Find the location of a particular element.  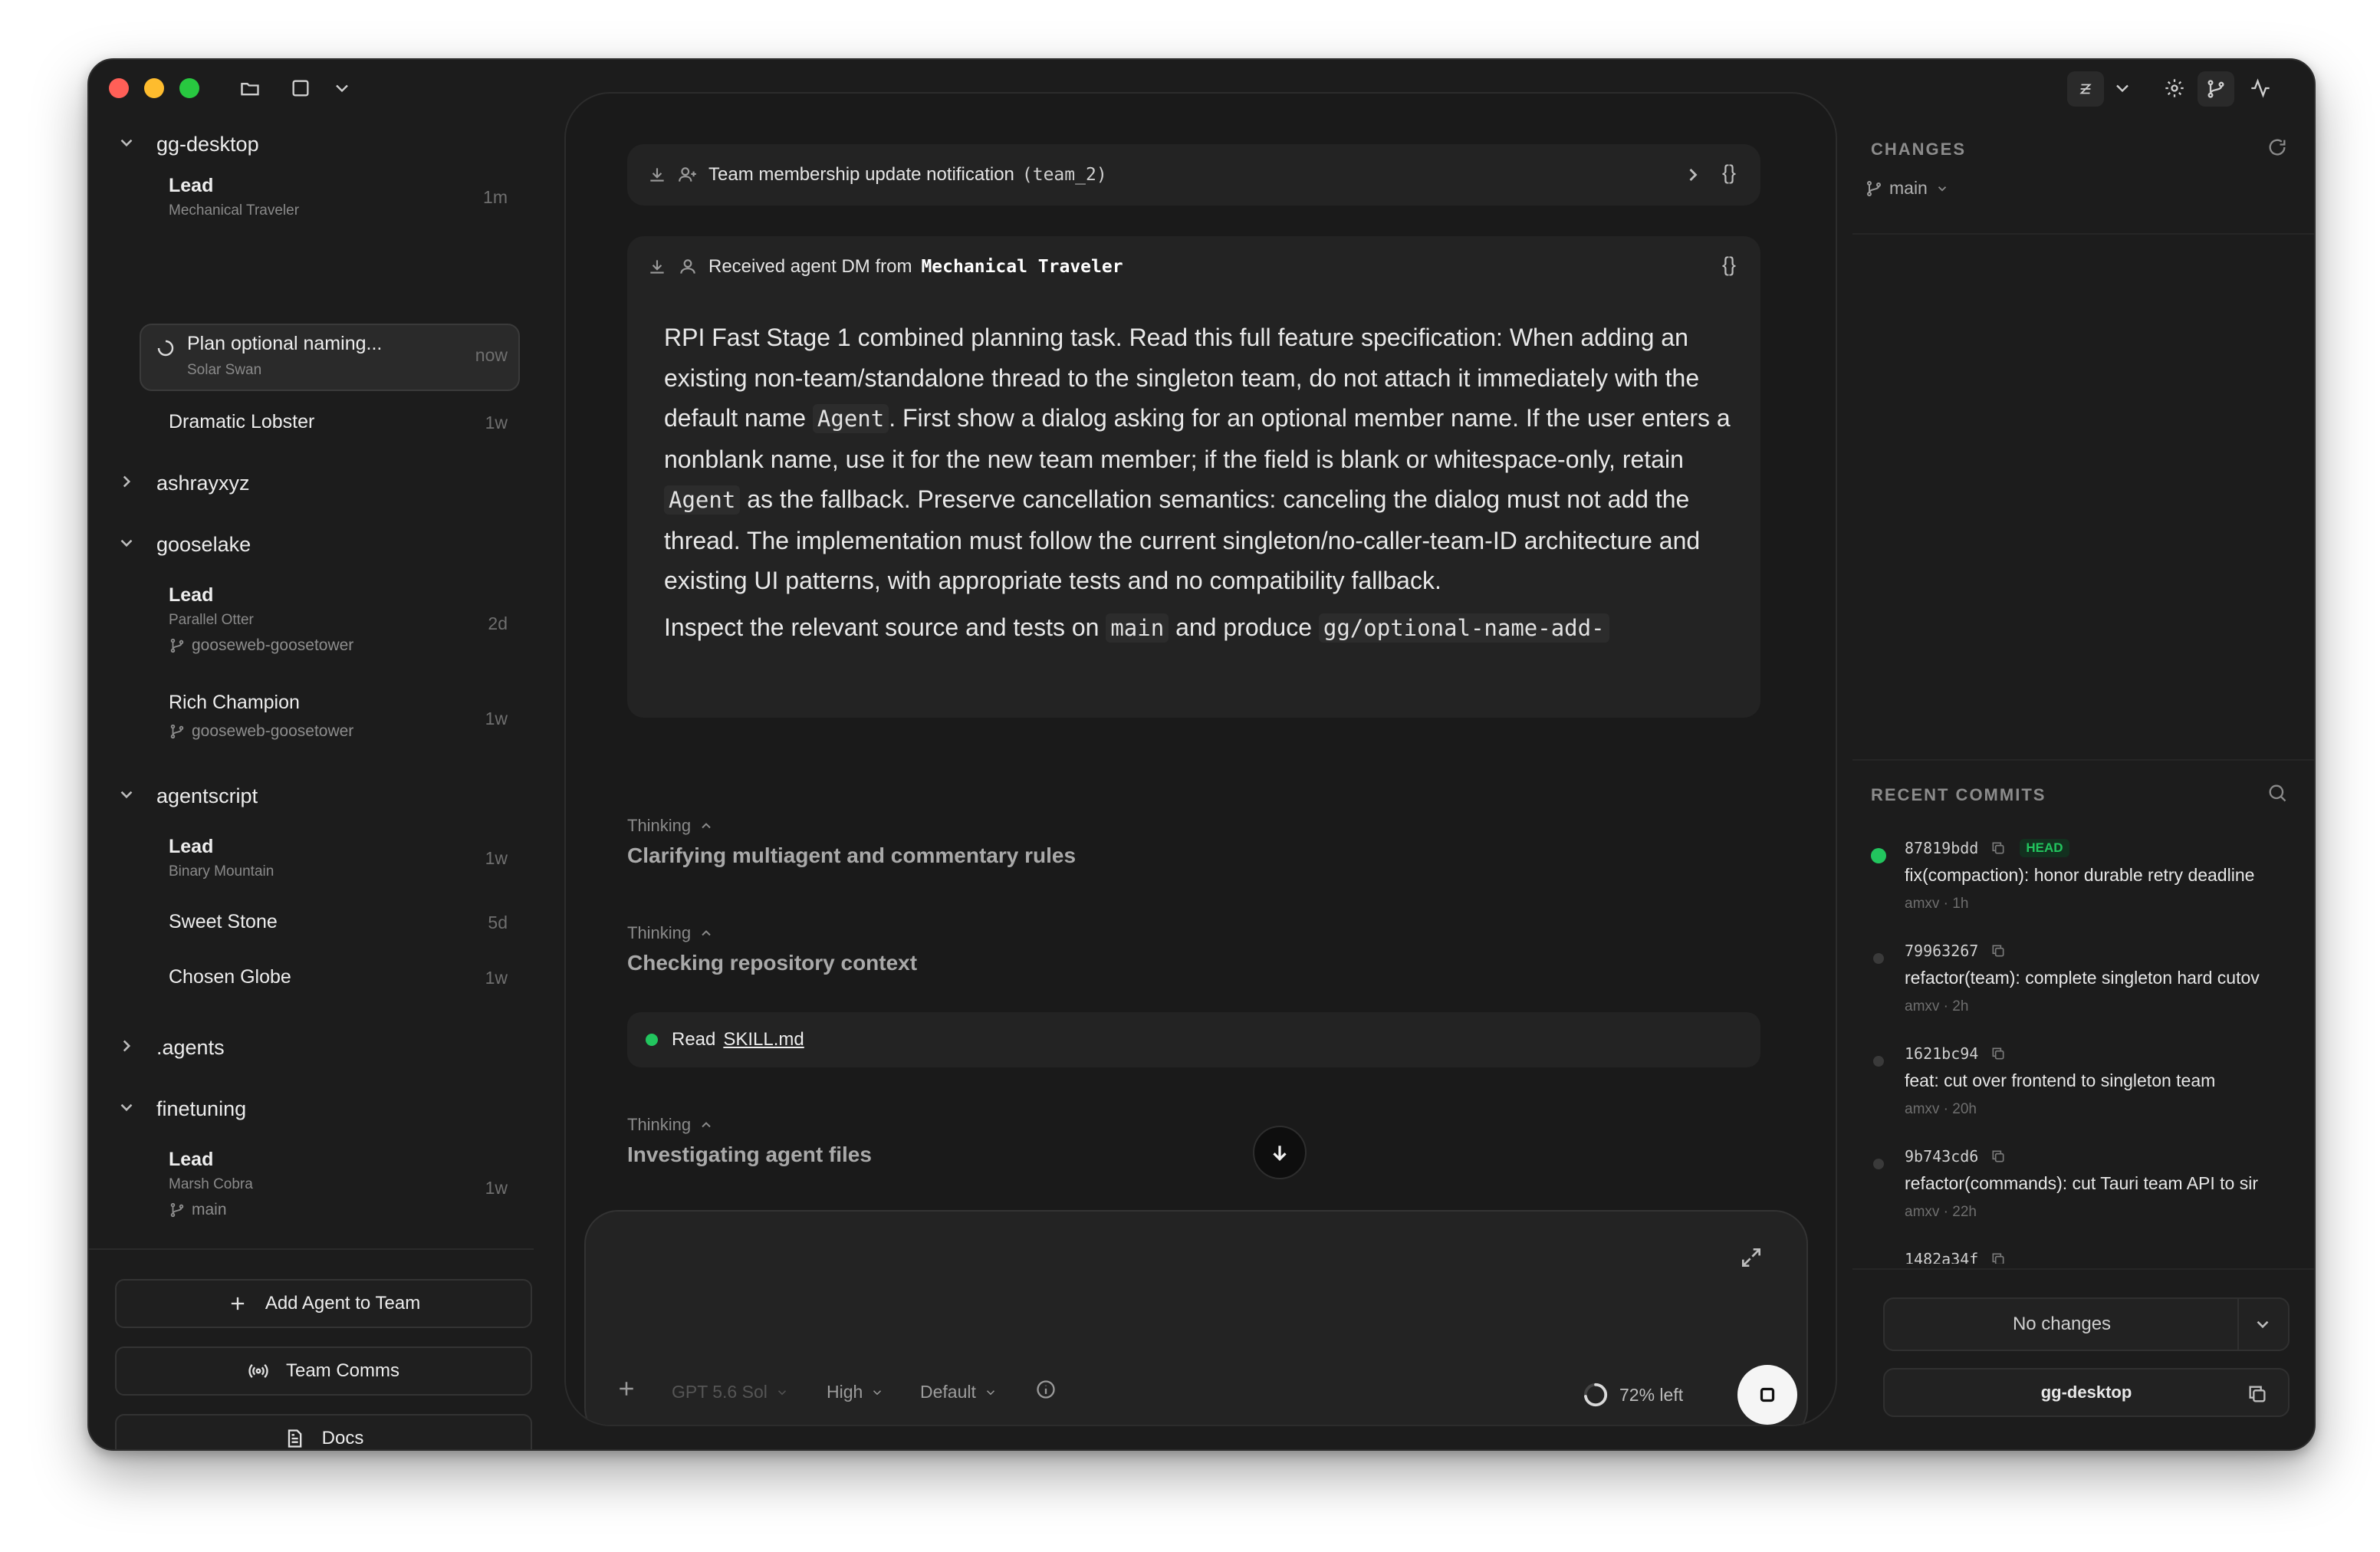

thread-item: Lead Binary Mountain 1w is located at coordinates (330, 857).